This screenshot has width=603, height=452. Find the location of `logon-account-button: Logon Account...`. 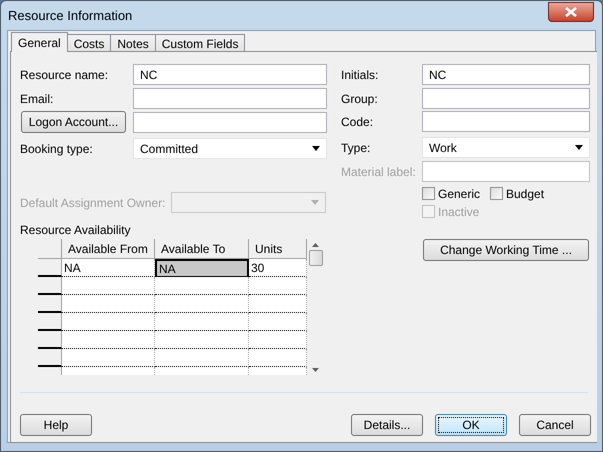

logon-account-button: Logon Account... is located at coordinates (73, 122).